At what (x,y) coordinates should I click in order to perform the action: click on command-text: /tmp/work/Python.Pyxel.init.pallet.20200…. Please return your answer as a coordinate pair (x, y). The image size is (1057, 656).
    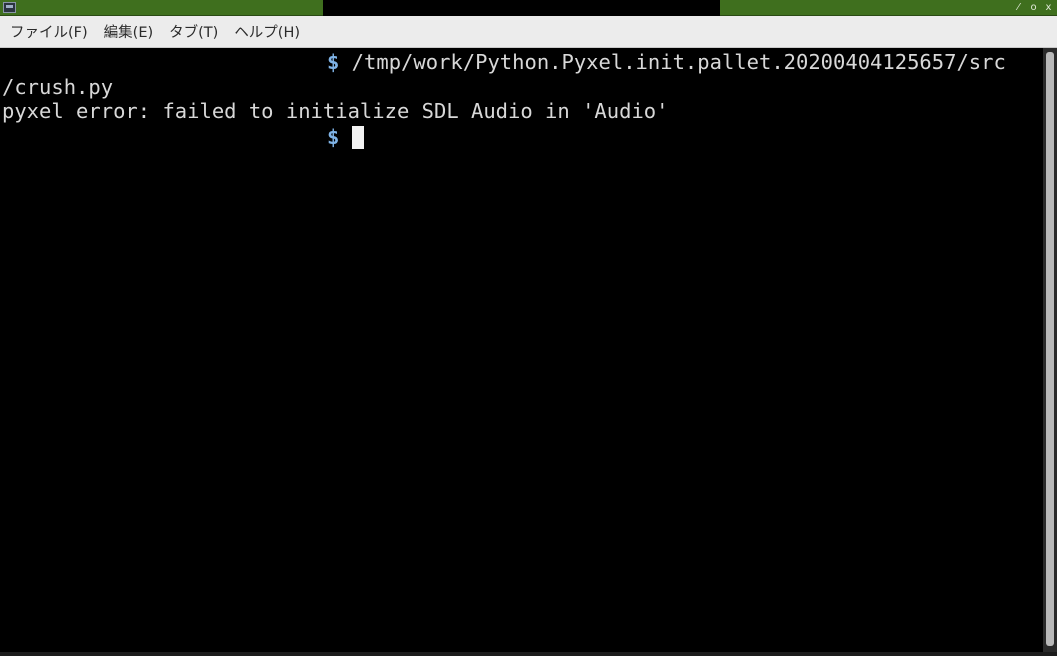
    Looking at the image, I should click on (672, 62).